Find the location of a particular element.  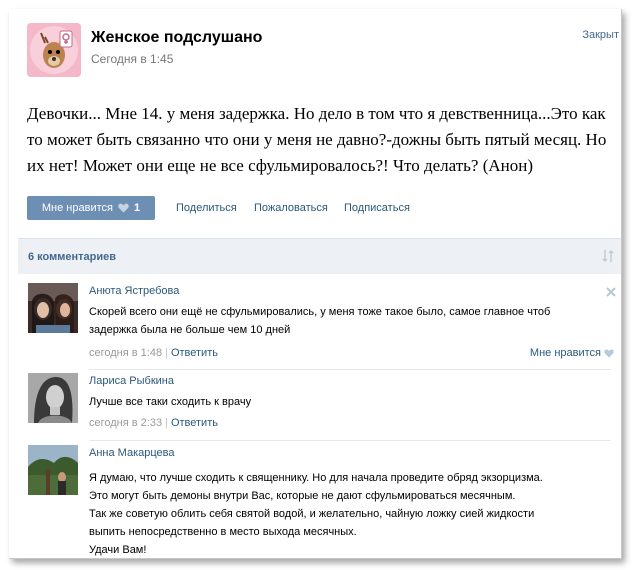

close-link: Закрыт is located at coordinates (600, 35).